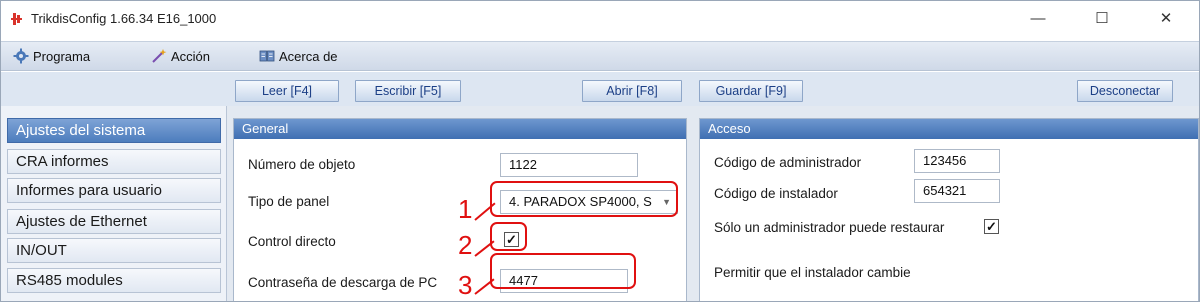  What do you see at coordinates (292, 241) in the screenshot?
I see `direct-control-label: Control directo` at bounding box center [292, 241].